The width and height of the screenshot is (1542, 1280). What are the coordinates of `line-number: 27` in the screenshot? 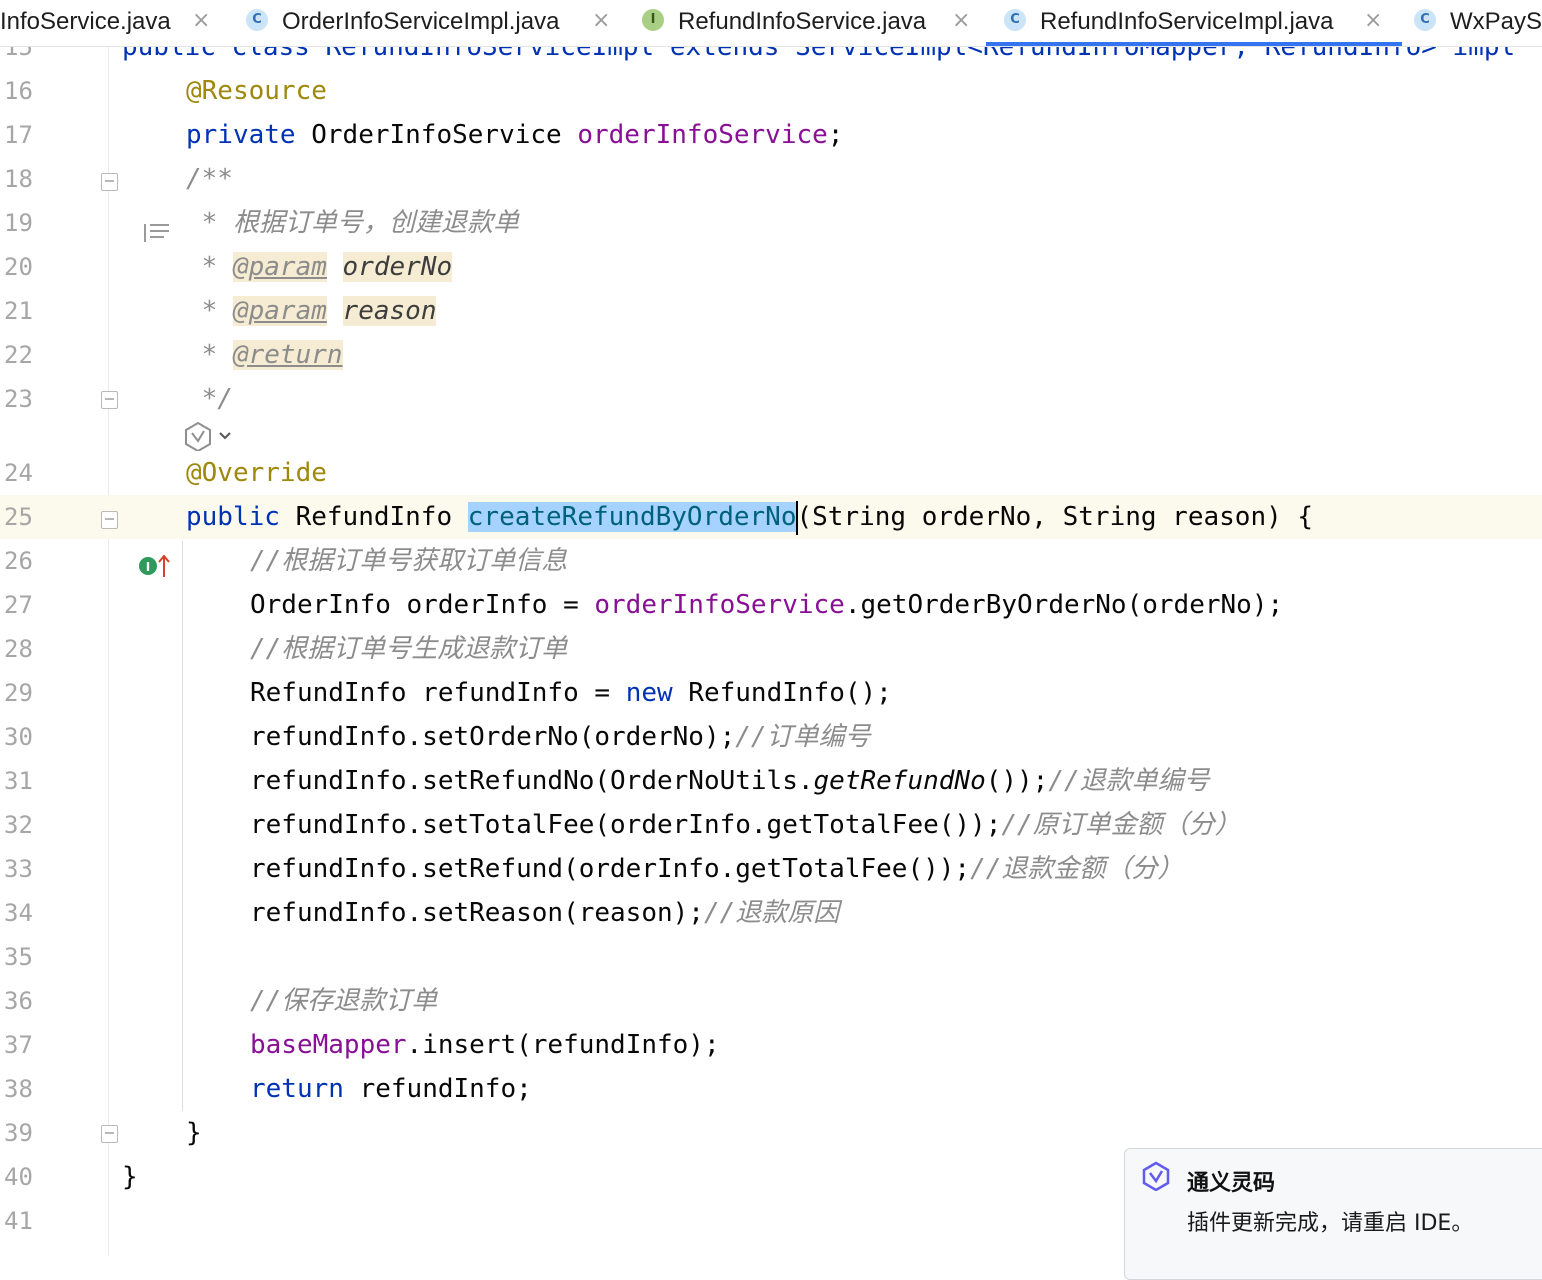 It's located at (18, 605).